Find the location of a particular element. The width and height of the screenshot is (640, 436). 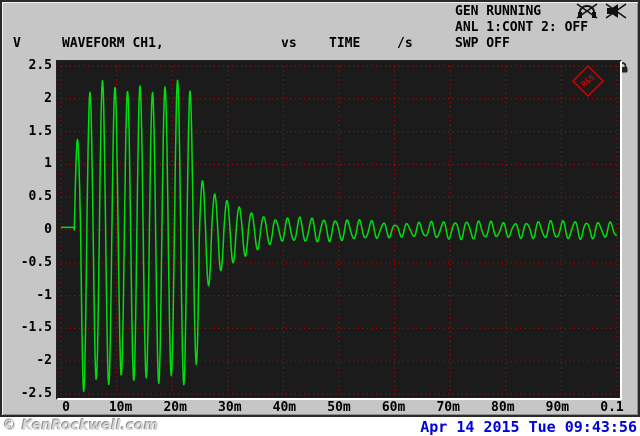

x-unit-label: /s is located at coordinates (405, 43).